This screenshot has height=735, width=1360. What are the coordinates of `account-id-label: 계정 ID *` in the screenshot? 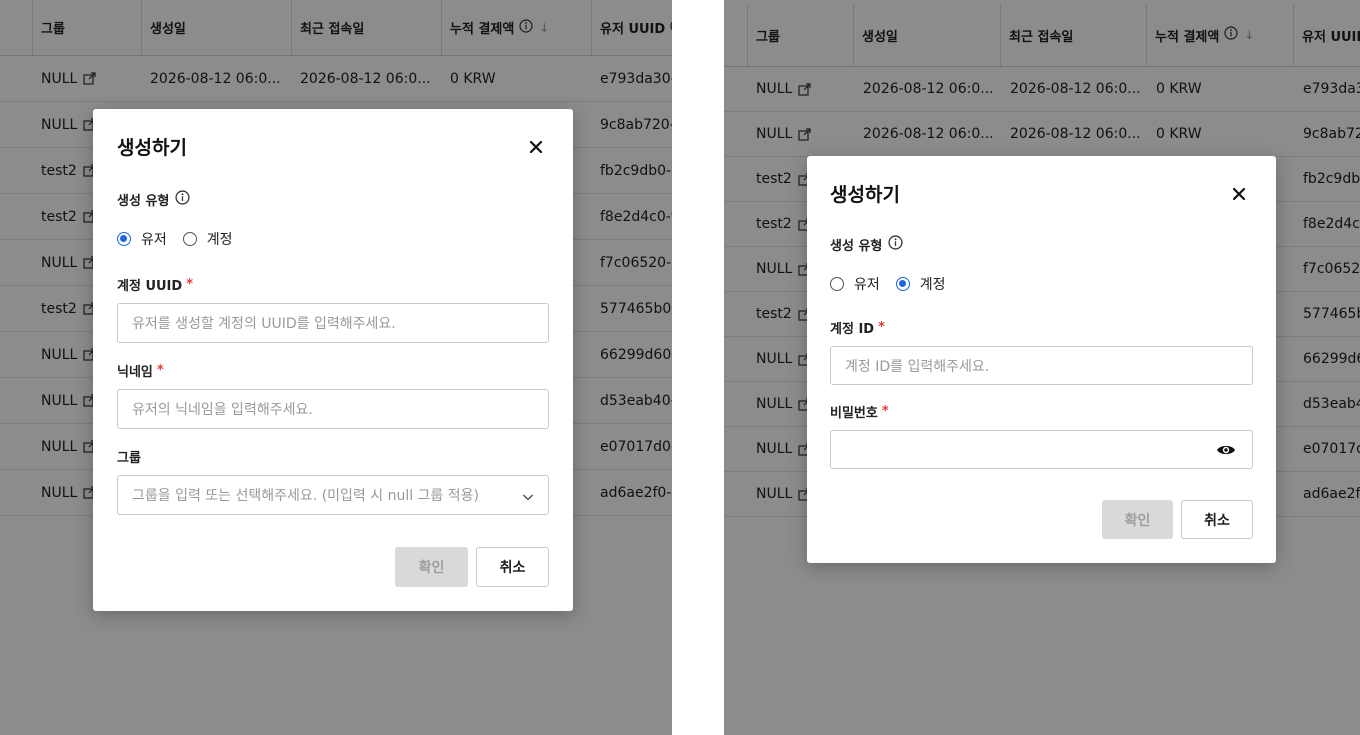 It's located at (857, 328).